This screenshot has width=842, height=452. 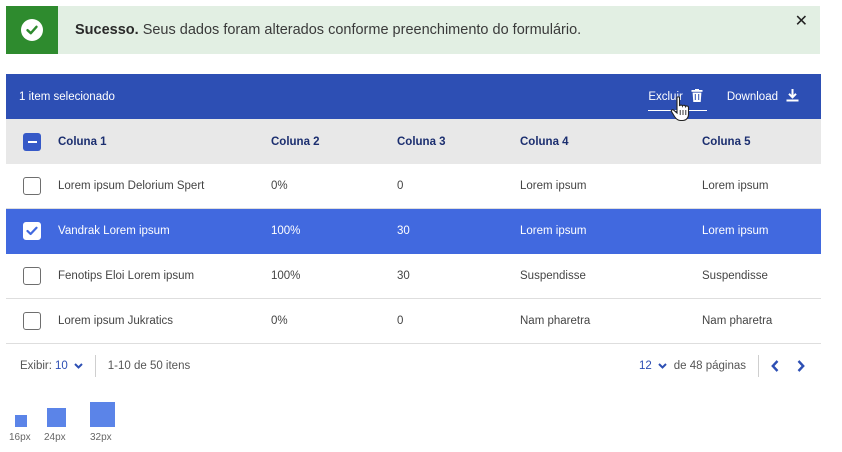 I want to click on check-circle-icon, so click(x=32, y=30).